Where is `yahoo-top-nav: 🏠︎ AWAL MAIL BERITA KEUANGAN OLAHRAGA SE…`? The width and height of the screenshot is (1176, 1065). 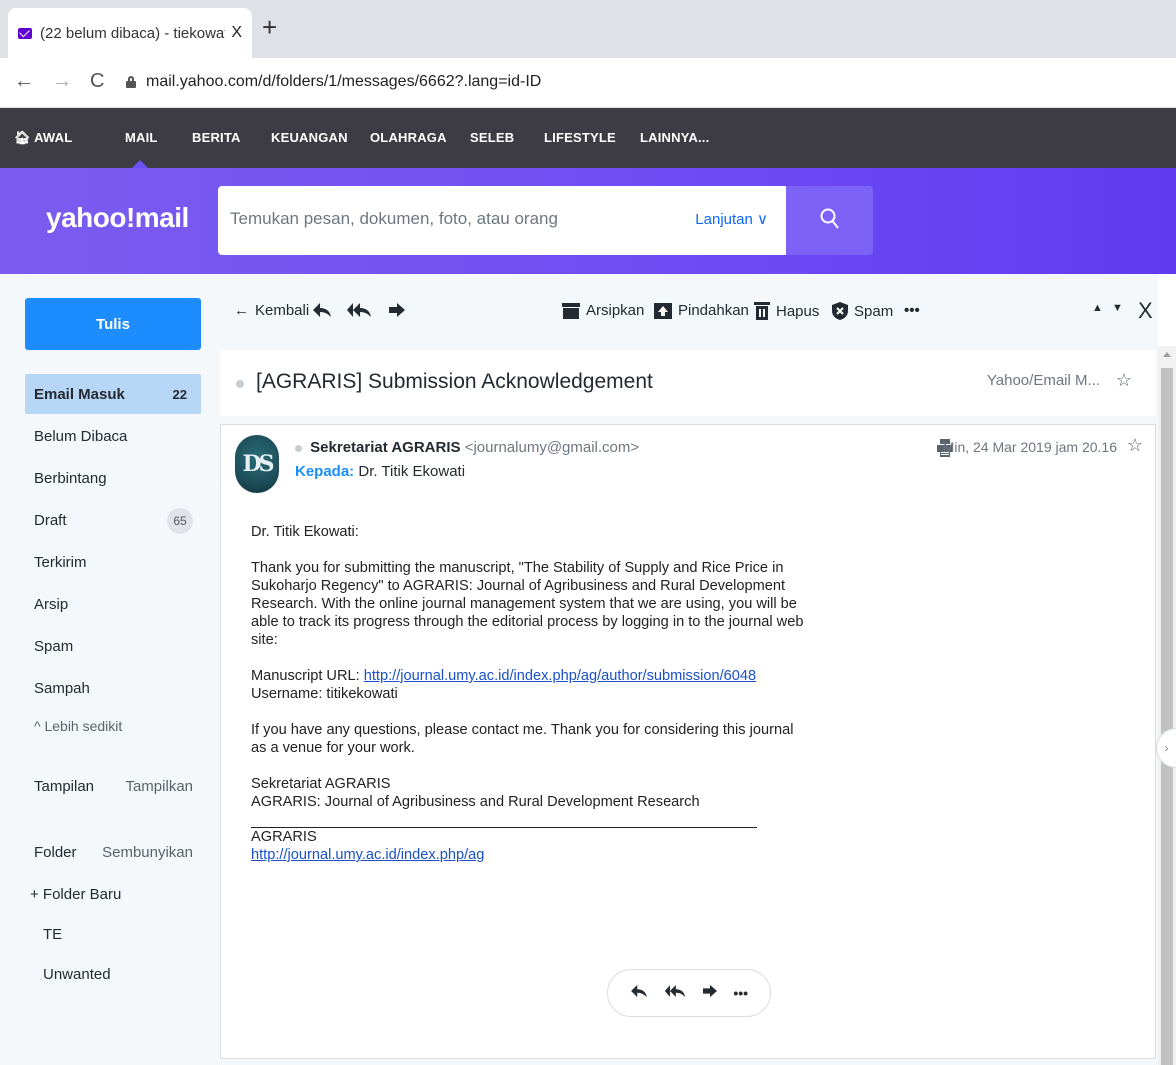 yahoo-top-nav: 🏠︎ AWAL MAIL BERITA KEUANGAN OLAHRAGA SE… is located at coordinates (588, 138).